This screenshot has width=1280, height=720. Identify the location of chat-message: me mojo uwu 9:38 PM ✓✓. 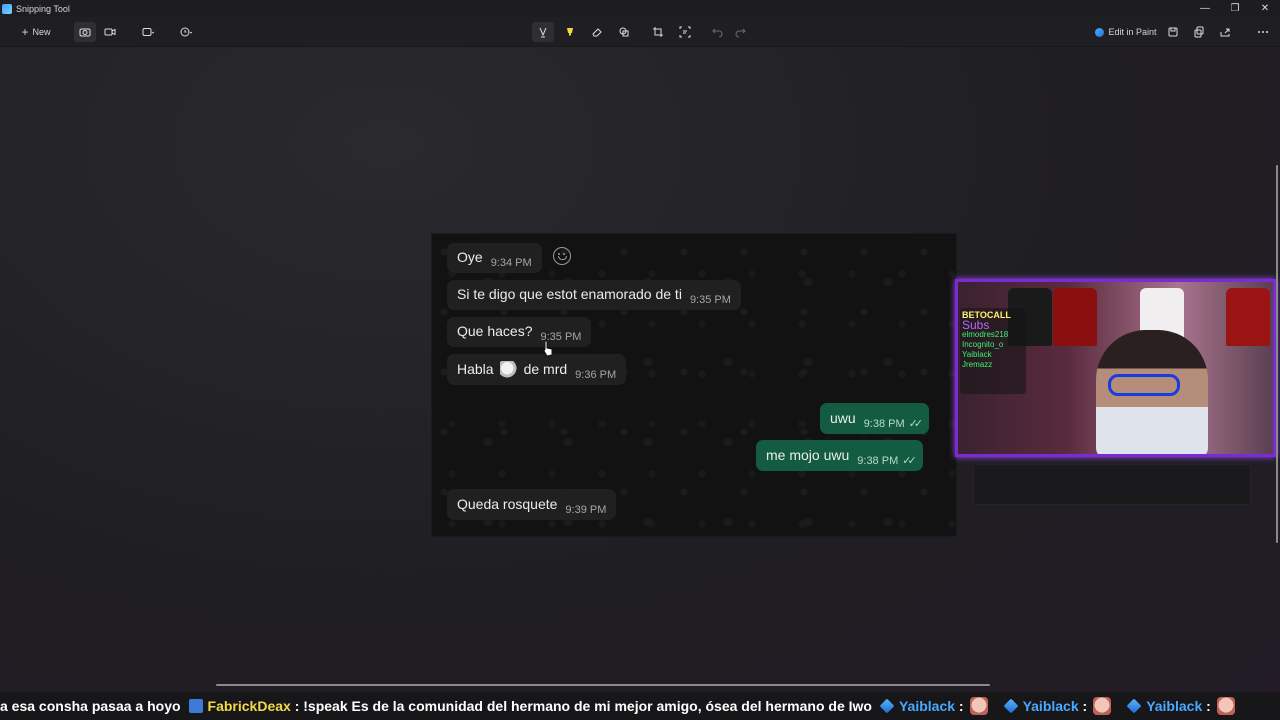
(839, 455).